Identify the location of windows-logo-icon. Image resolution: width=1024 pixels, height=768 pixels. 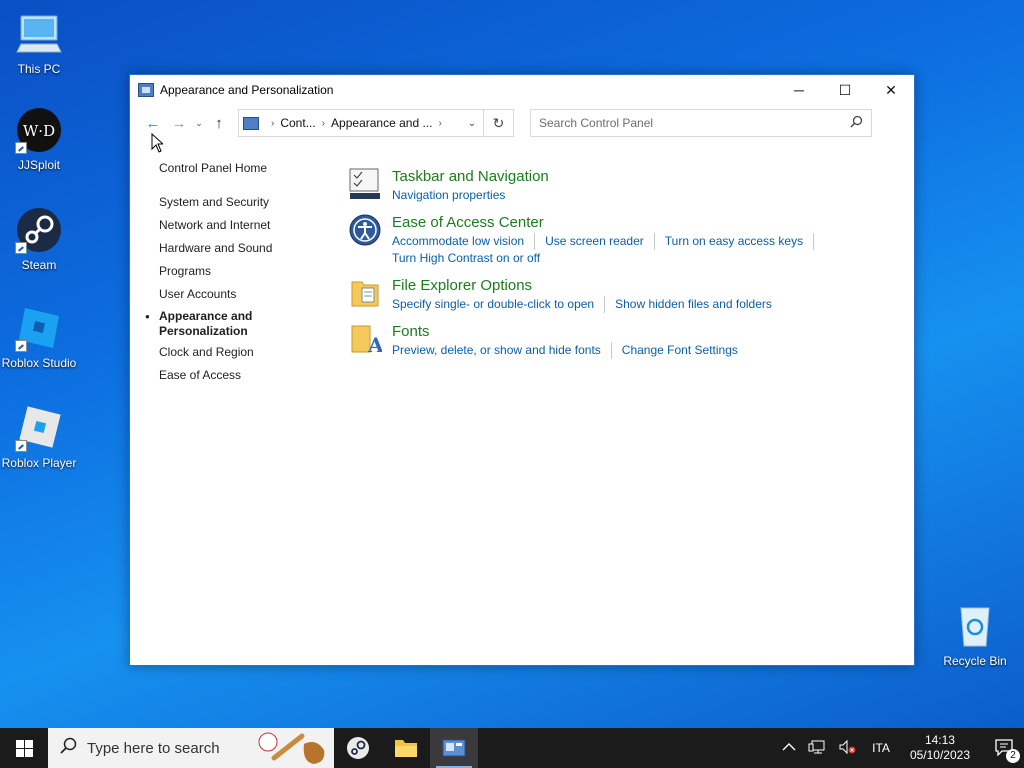
(24, 748).